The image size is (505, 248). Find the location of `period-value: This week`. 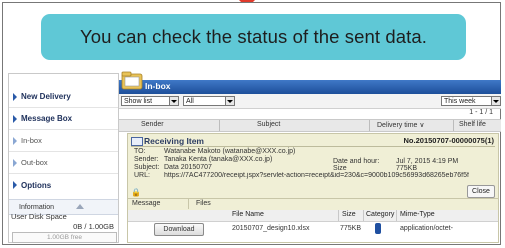

period-value: This week is located at coordinates (460, 101).